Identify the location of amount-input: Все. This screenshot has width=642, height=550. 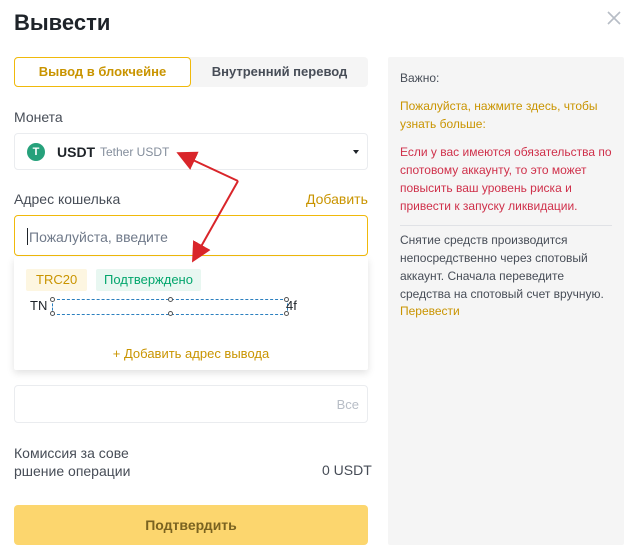
(191, 404).